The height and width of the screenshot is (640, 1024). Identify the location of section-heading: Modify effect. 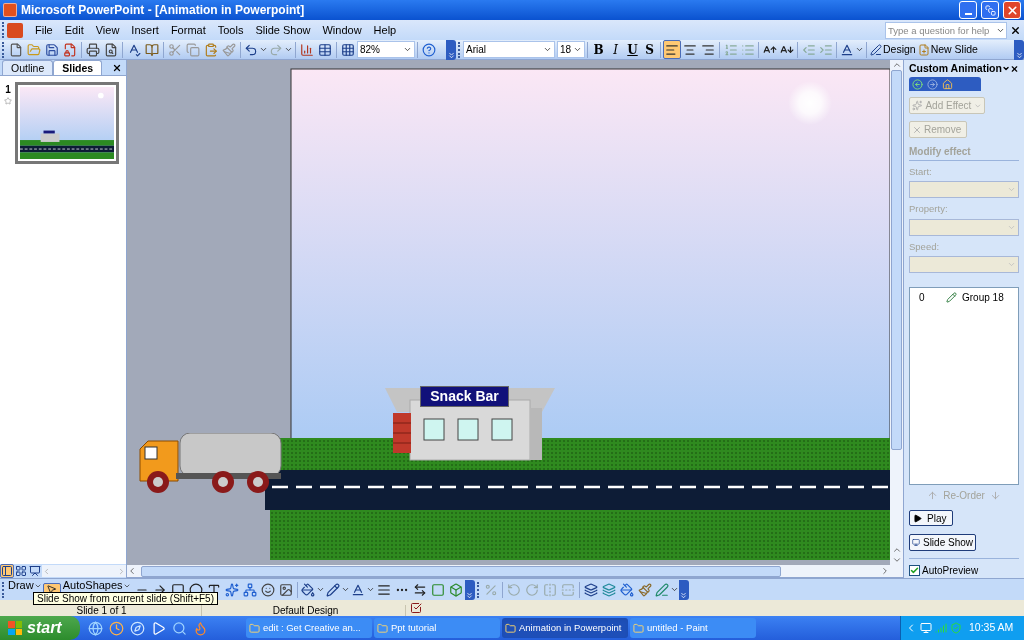
(964, 153).